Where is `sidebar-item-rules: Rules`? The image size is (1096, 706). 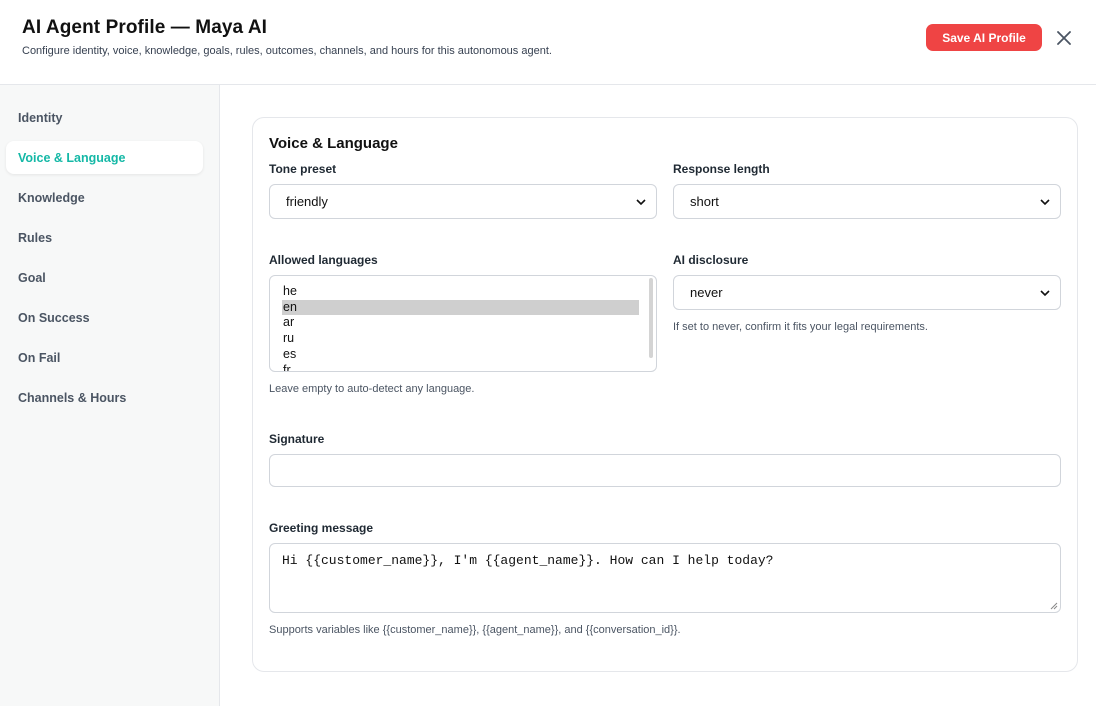
sidebar-item-rules: Rules is located at coordinates (104, 237).